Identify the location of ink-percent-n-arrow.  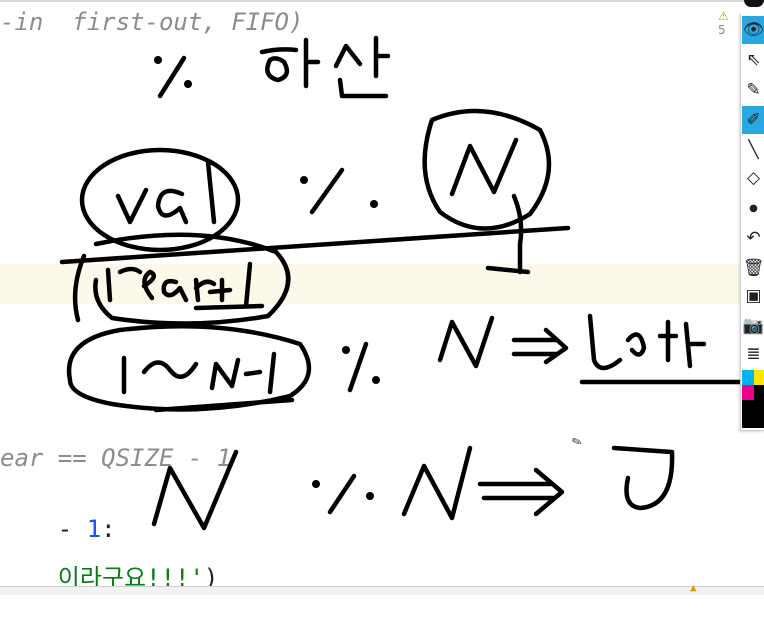
(541, 353).